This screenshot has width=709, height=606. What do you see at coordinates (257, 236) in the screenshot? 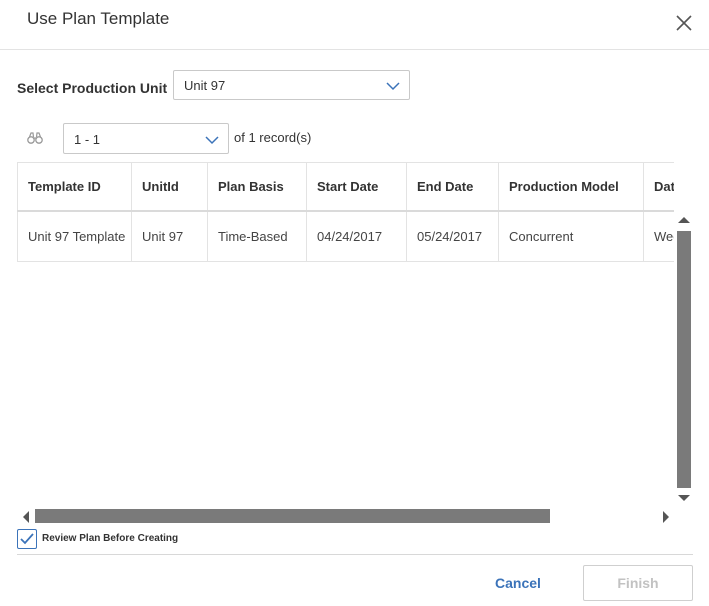
I see `cell-plan-basis: Time-Based` at bounding box center [257, 236].